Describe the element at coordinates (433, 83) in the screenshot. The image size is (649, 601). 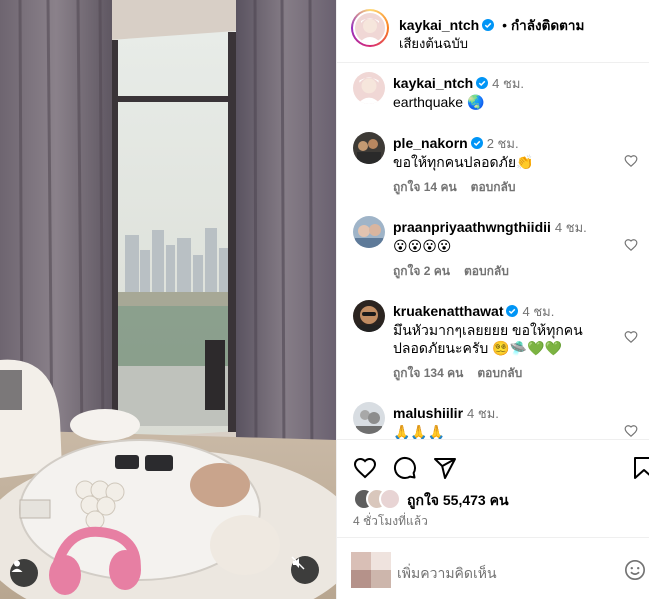
I see `caption-username: kaykai_ntch` at that location.